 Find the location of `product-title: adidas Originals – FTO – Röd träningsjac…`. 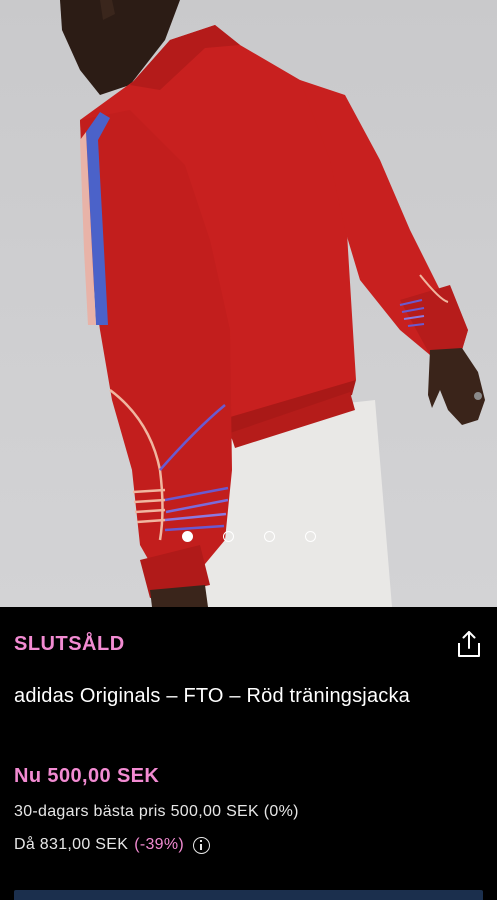

product-title: adidas Originals – FTO – Röd träningsjac… is located at coordinates (212, 696).